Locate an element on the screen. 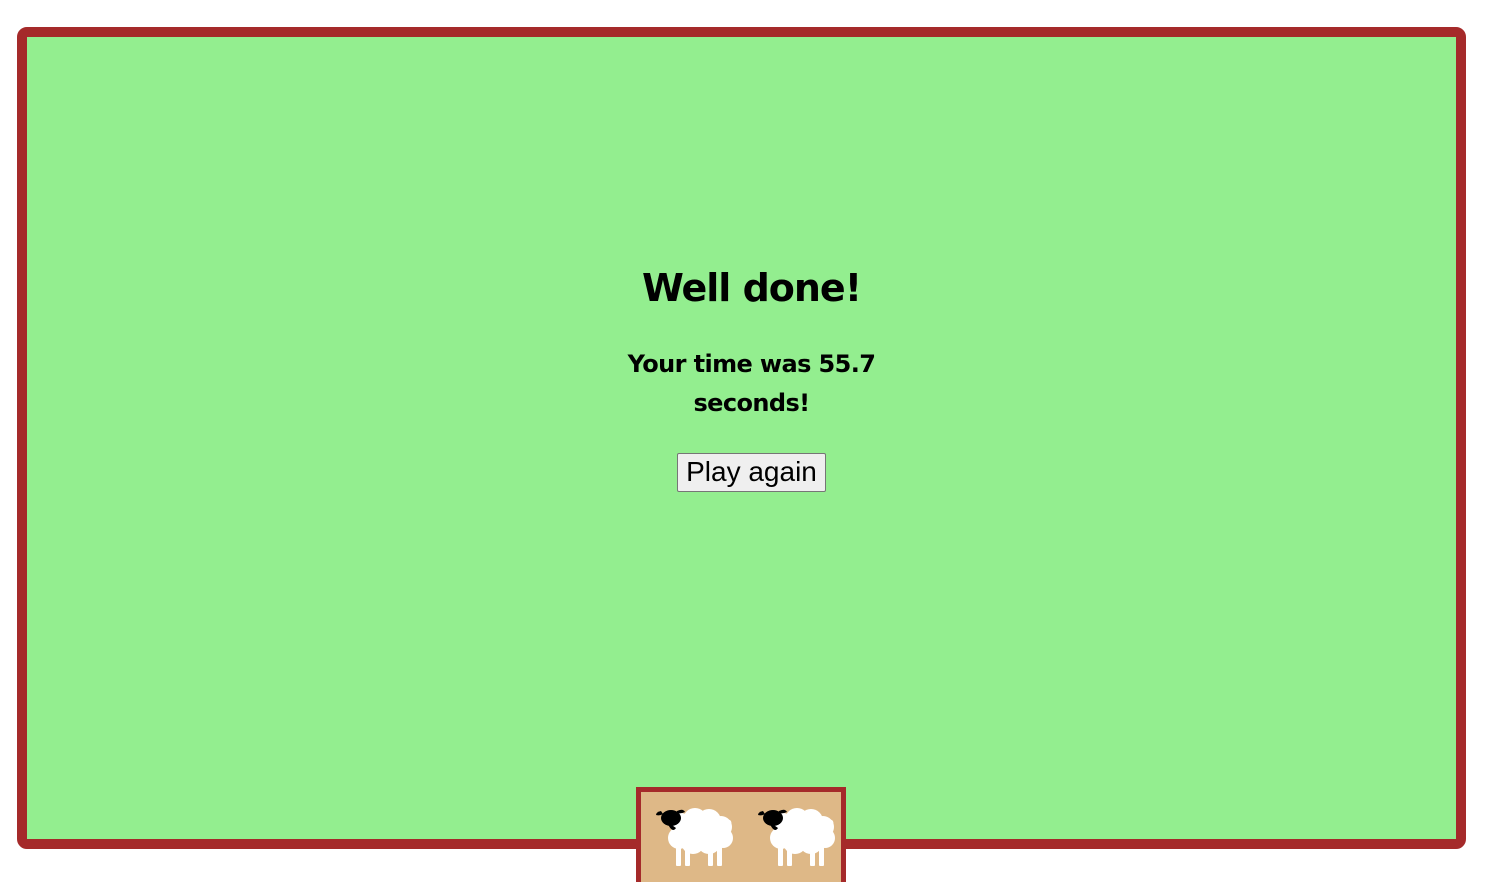  result-text: Your time was 55.7 seconds! is located at coordinates (751, 383).